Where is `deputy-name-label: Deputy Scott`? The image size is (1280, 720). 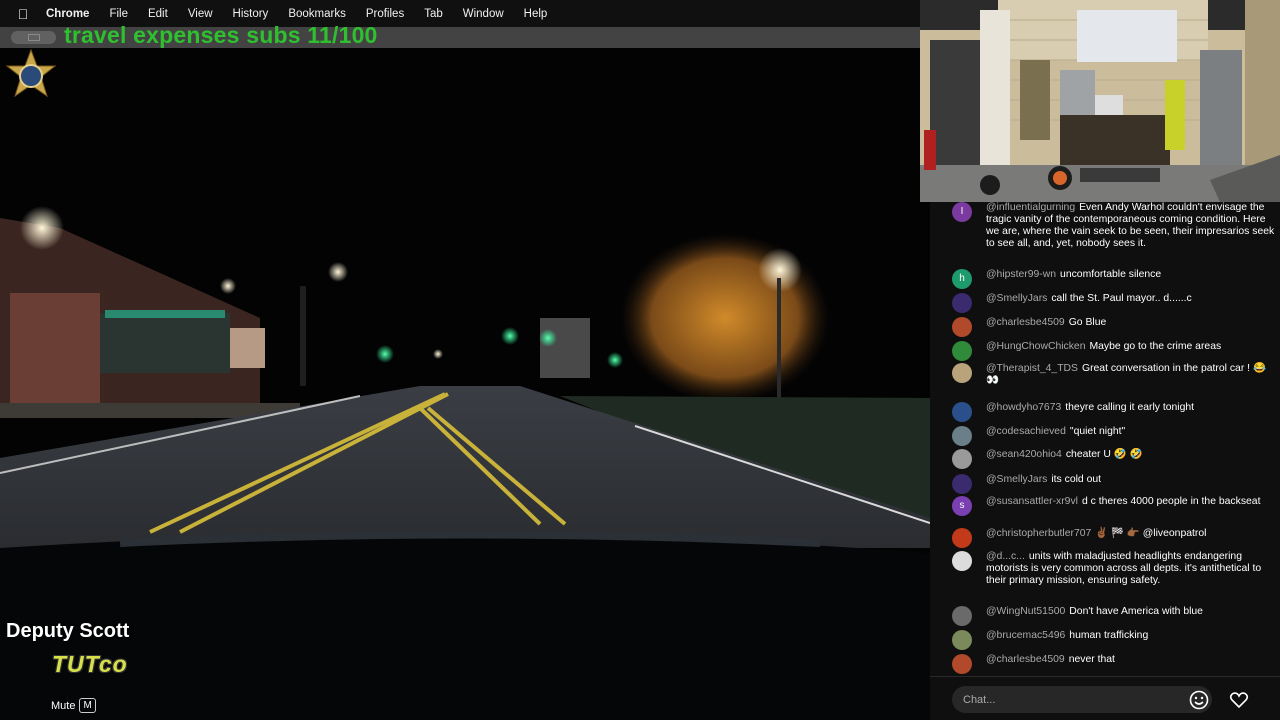 deputy-name-label: Deputy Scott is located at coordinates (68, 631).